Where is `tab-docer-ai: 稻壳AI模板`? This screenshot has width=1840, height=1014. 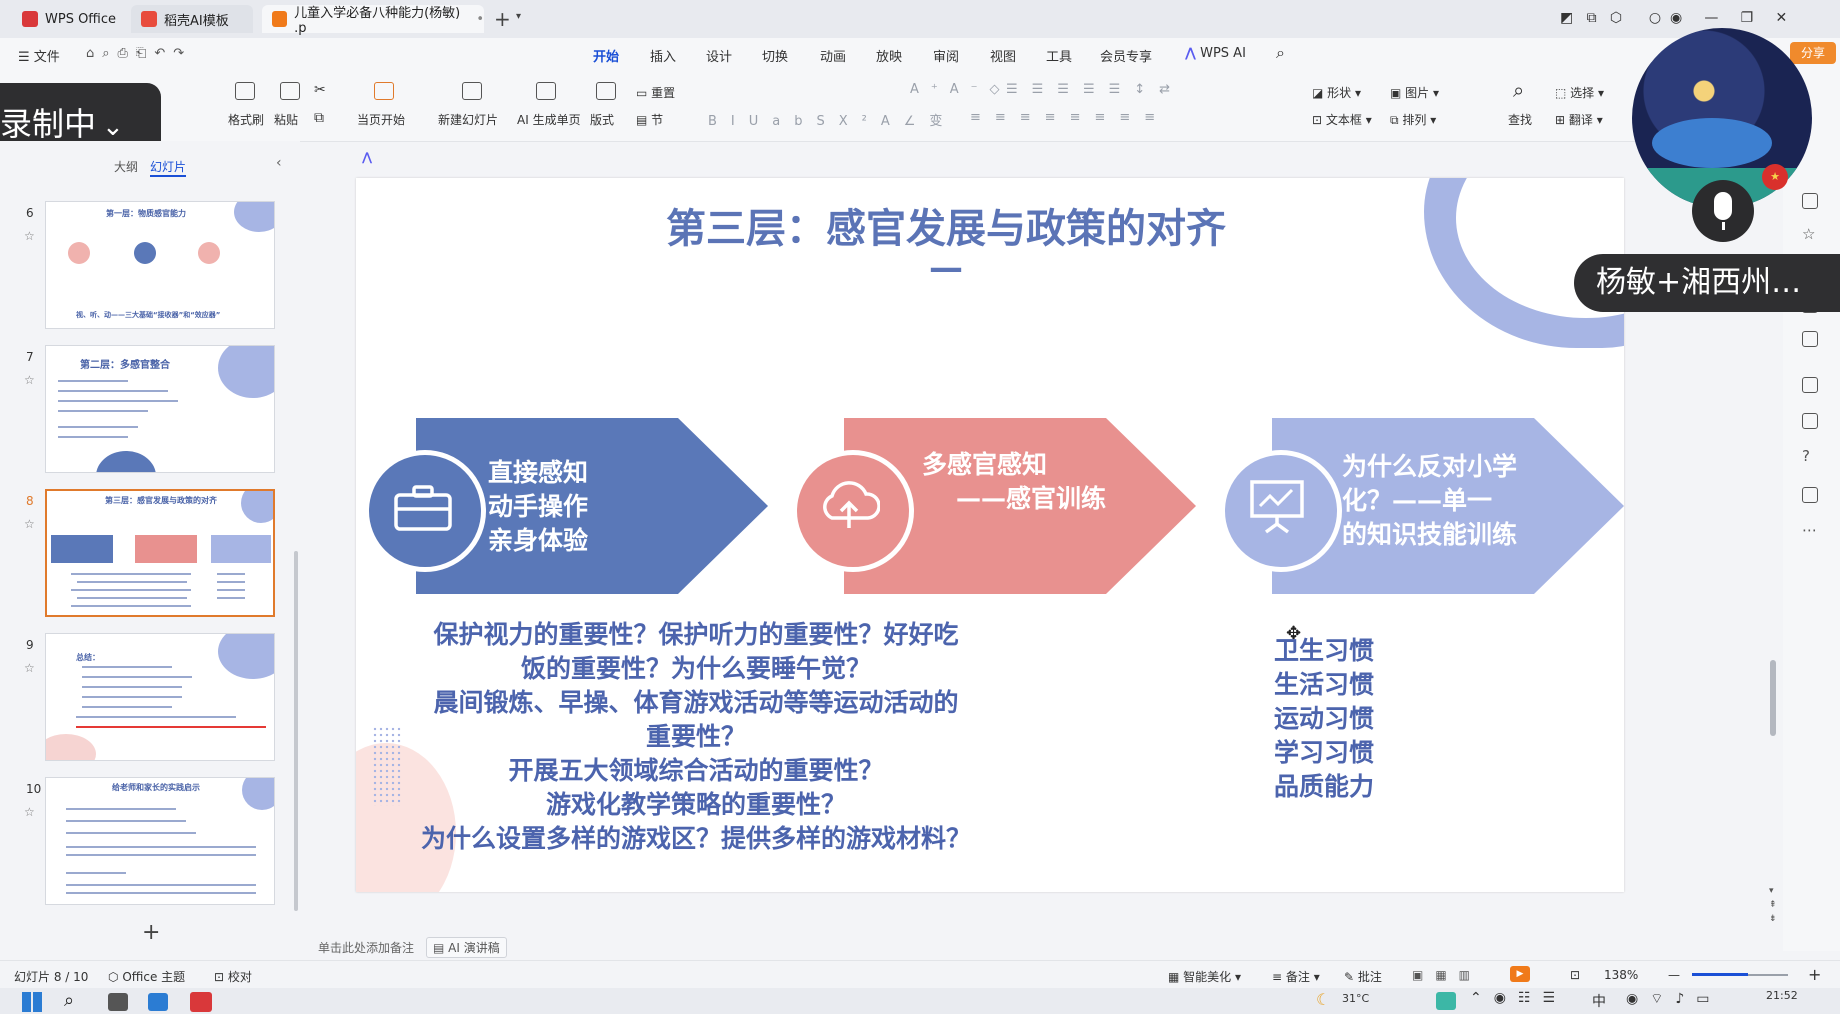 tab-docer-ai: 稻壳AI模板 is located at coordinates (192, 19).